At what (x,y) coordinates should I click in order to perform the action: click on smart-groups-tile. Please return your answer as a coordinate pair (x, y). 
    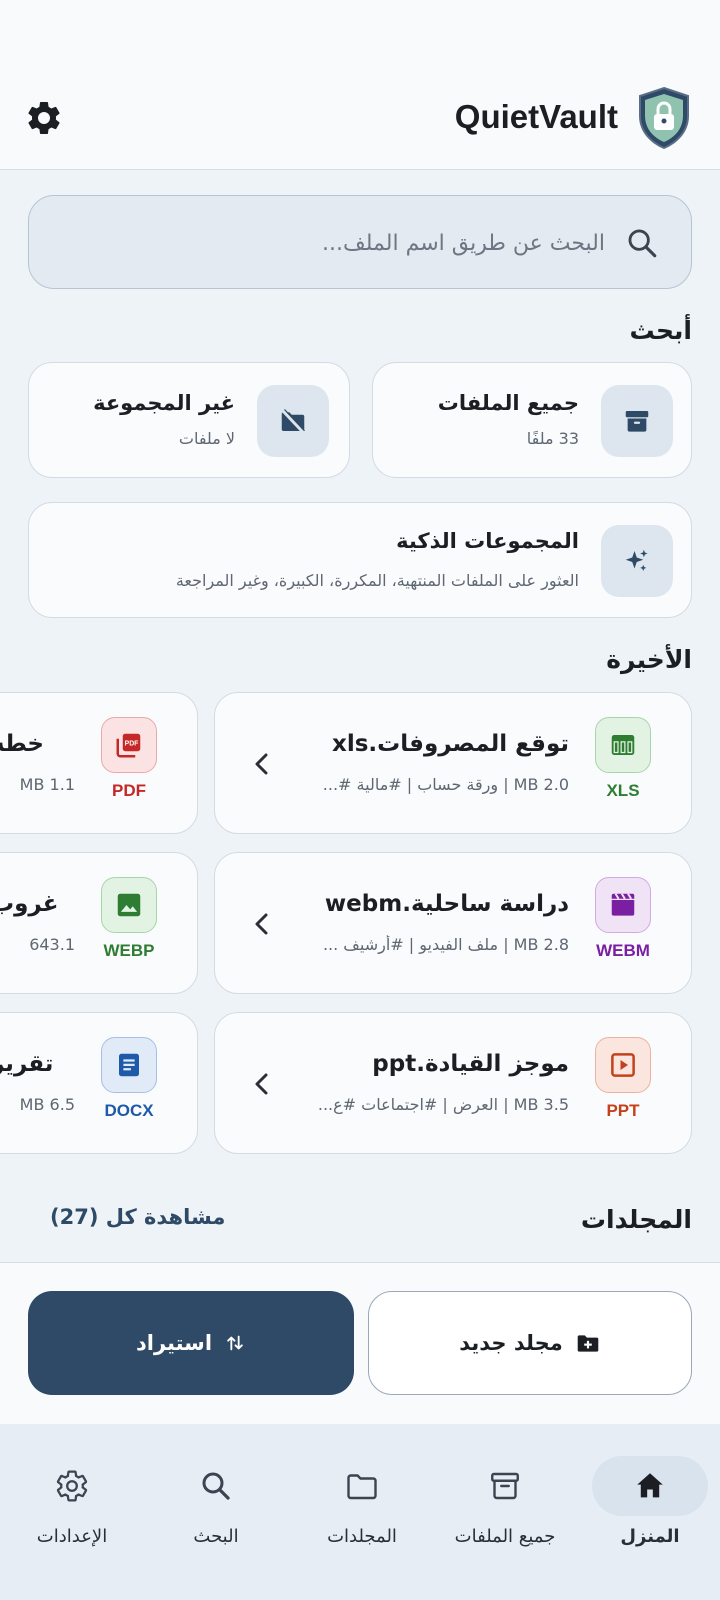
    Looking at the image, I should click on (637, 561).